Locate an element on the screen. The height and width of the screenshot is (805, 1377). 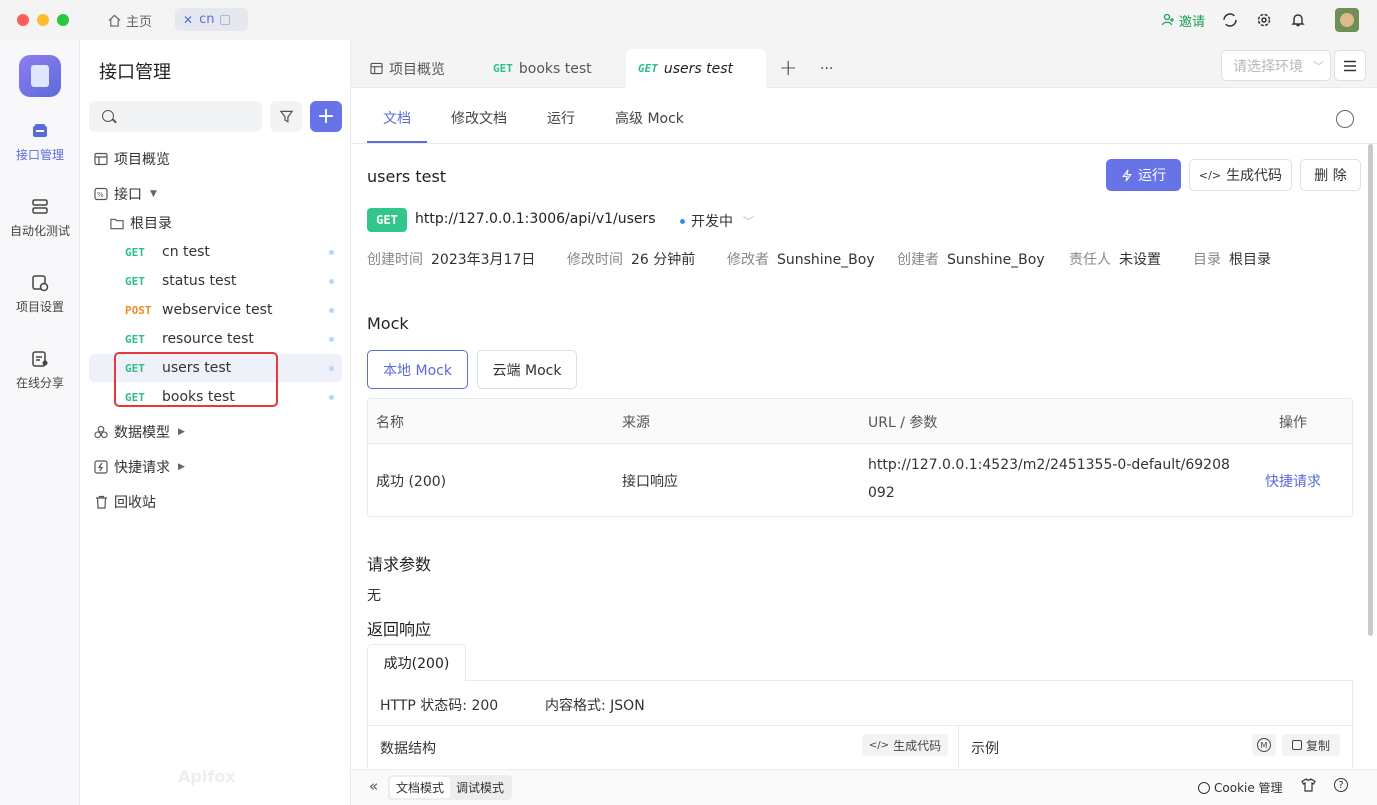
new-tab-button: + is located at coordinates (788, 68).